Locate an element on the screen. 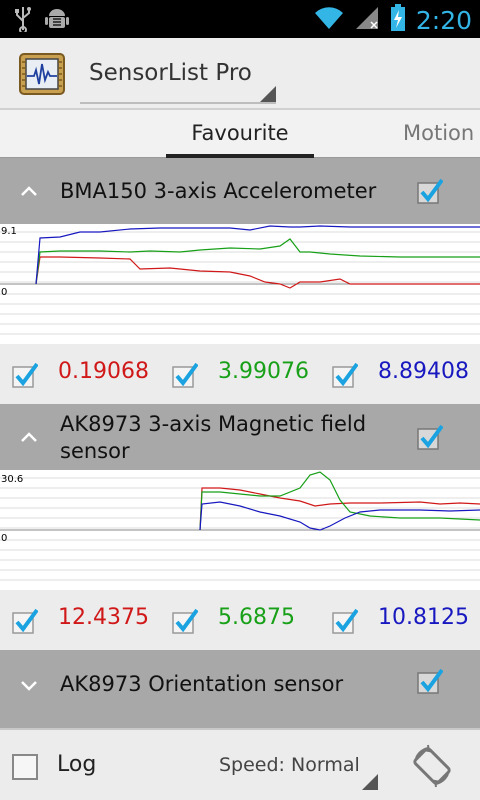  tab-favourite: Favourite is located at coordinates (240, 134).